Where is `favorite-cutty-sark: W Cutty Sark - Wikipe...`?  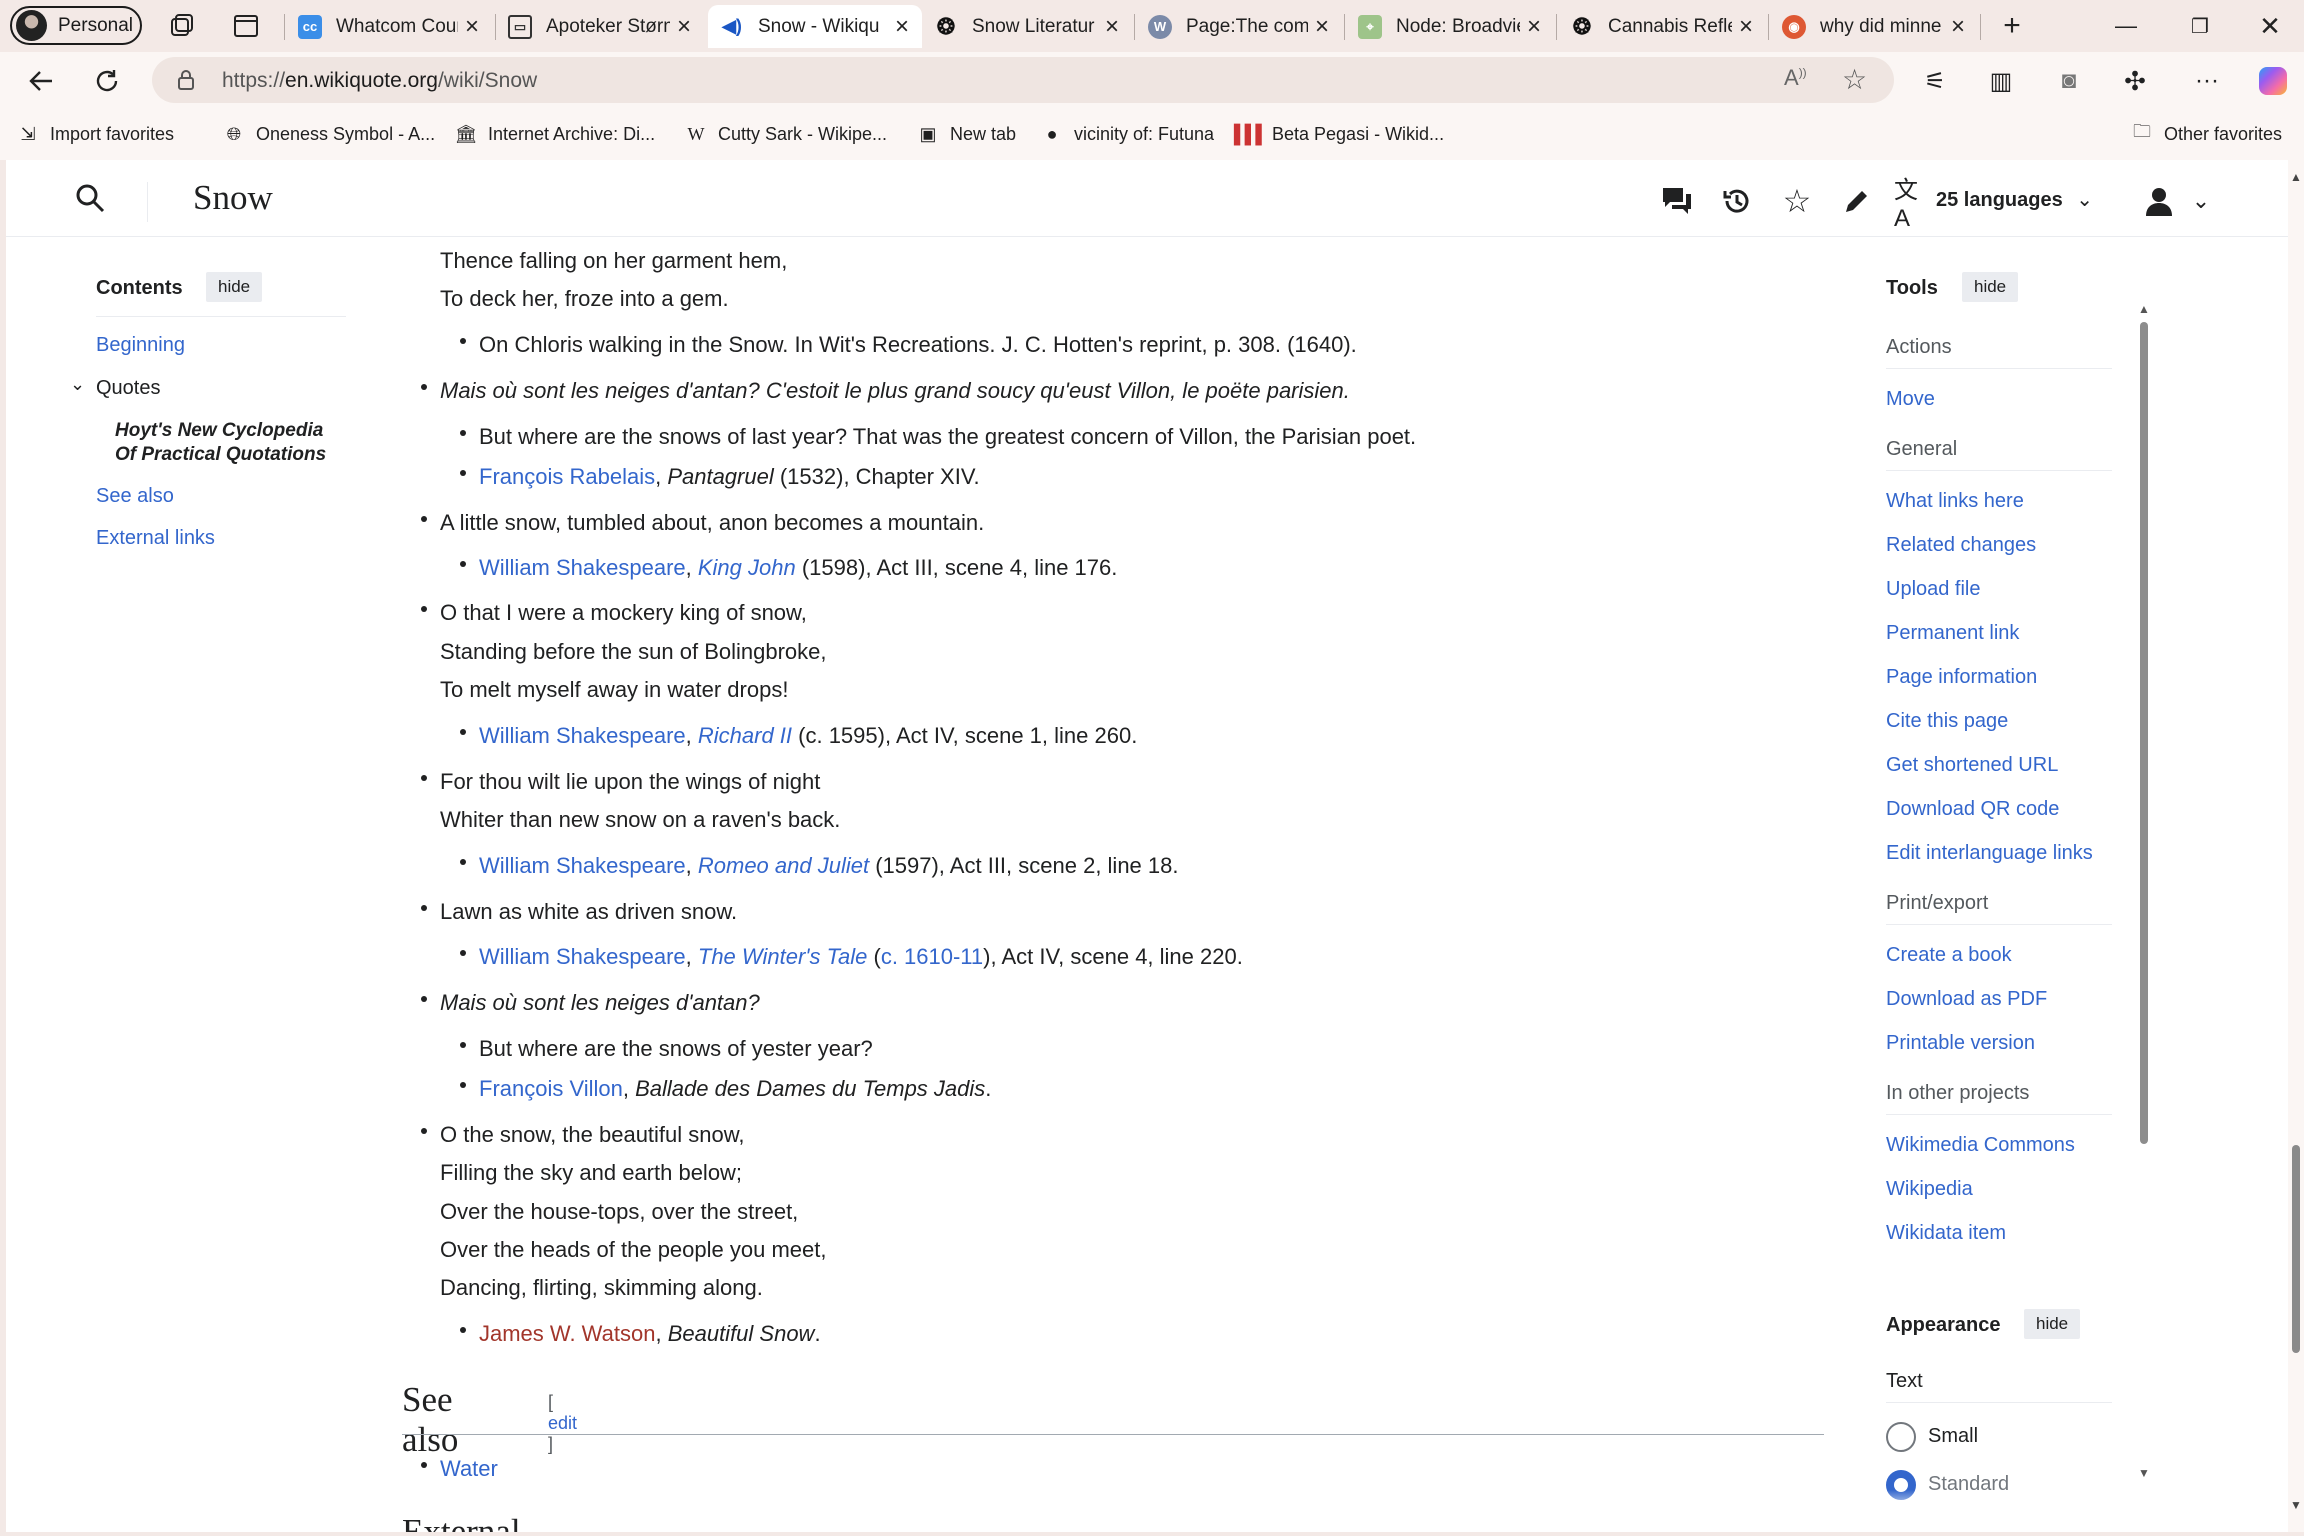 favorite-cutty-sark: W Cutty Sark - Wikipe... is located at coordinates (786, 134).